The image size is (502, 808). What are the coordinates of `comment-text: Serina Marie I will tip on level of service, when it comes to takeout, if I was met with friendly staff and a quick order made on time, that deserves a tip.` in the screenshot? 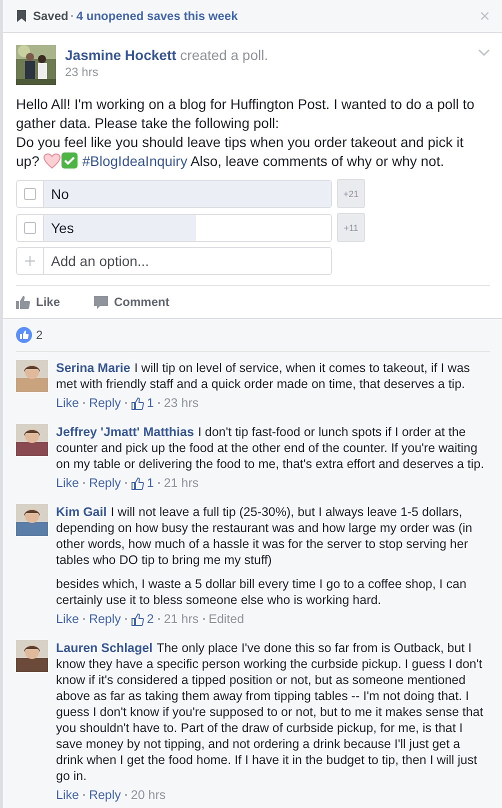 It's located at (263, 376).